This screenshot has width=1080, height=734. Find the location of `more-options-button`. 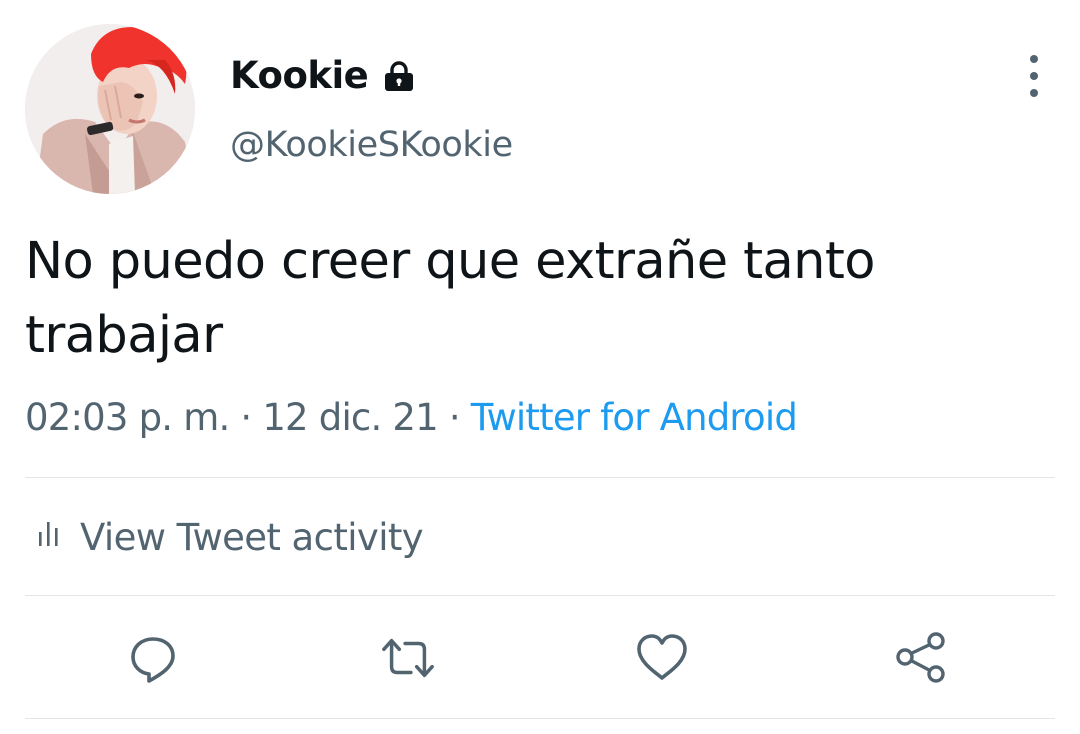

more-options-button is located at coordinates (1034, 76).